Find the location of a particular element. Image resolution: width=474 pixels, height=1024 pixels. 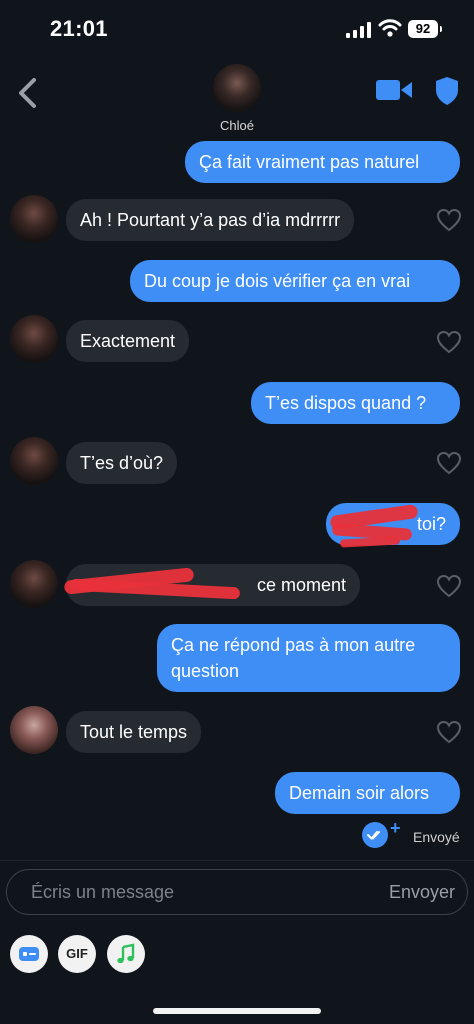

status-bar: 21:01 92 is located at coordinates (237, 30).